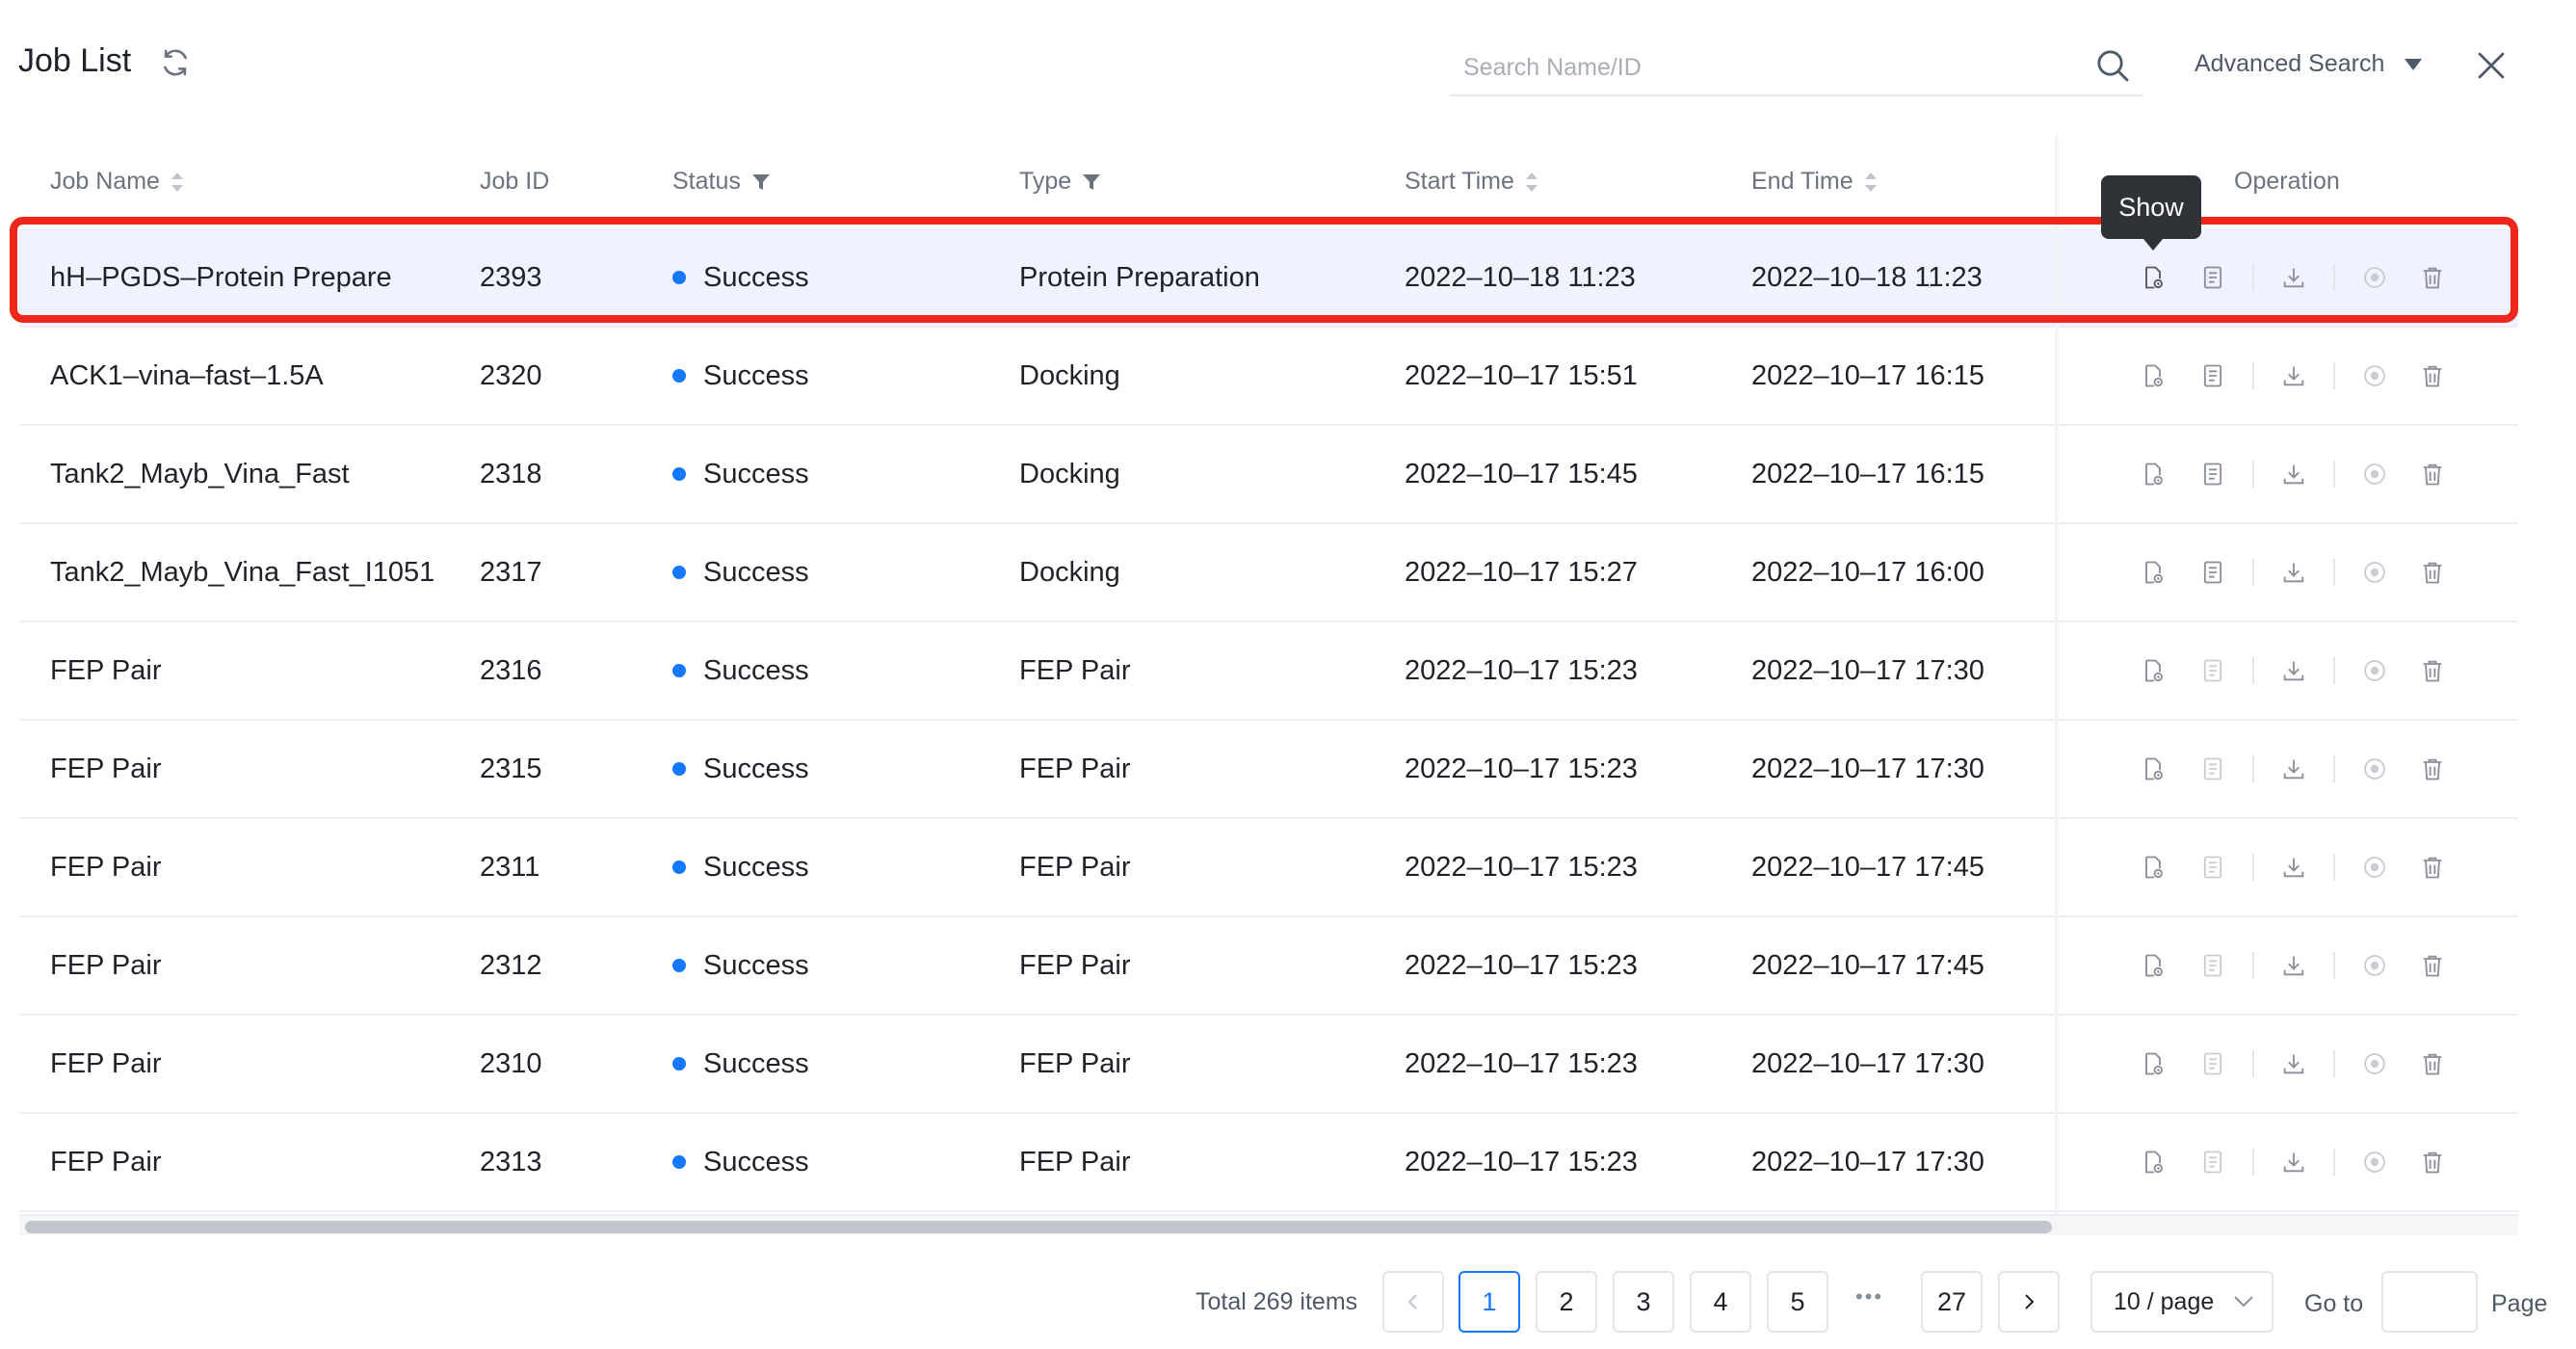 This screenshot has height=1349, width=2576. What do you see at coordinates (118, 182) in the screenshot?
I see `column-header-job-name: Job Name` at bounding box center [118, 182].